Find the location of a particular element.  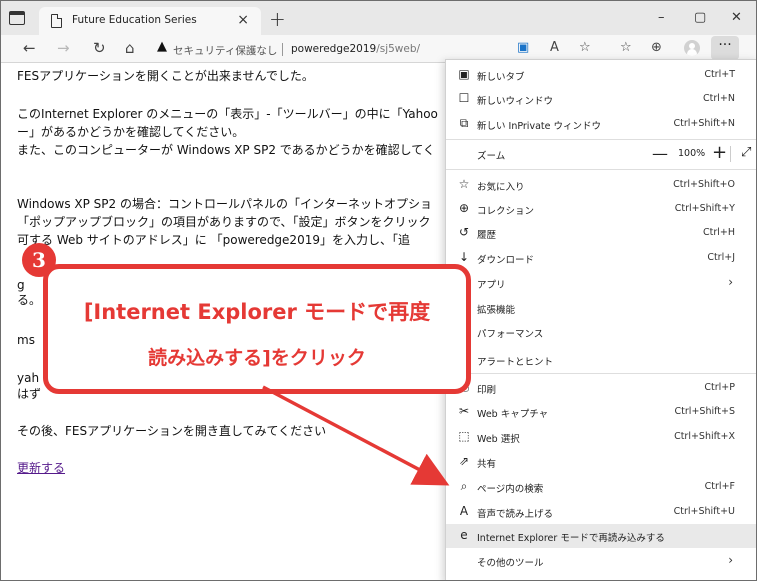

menu-item-label: 音声で読み上げる is located at coordinates (515, 514).